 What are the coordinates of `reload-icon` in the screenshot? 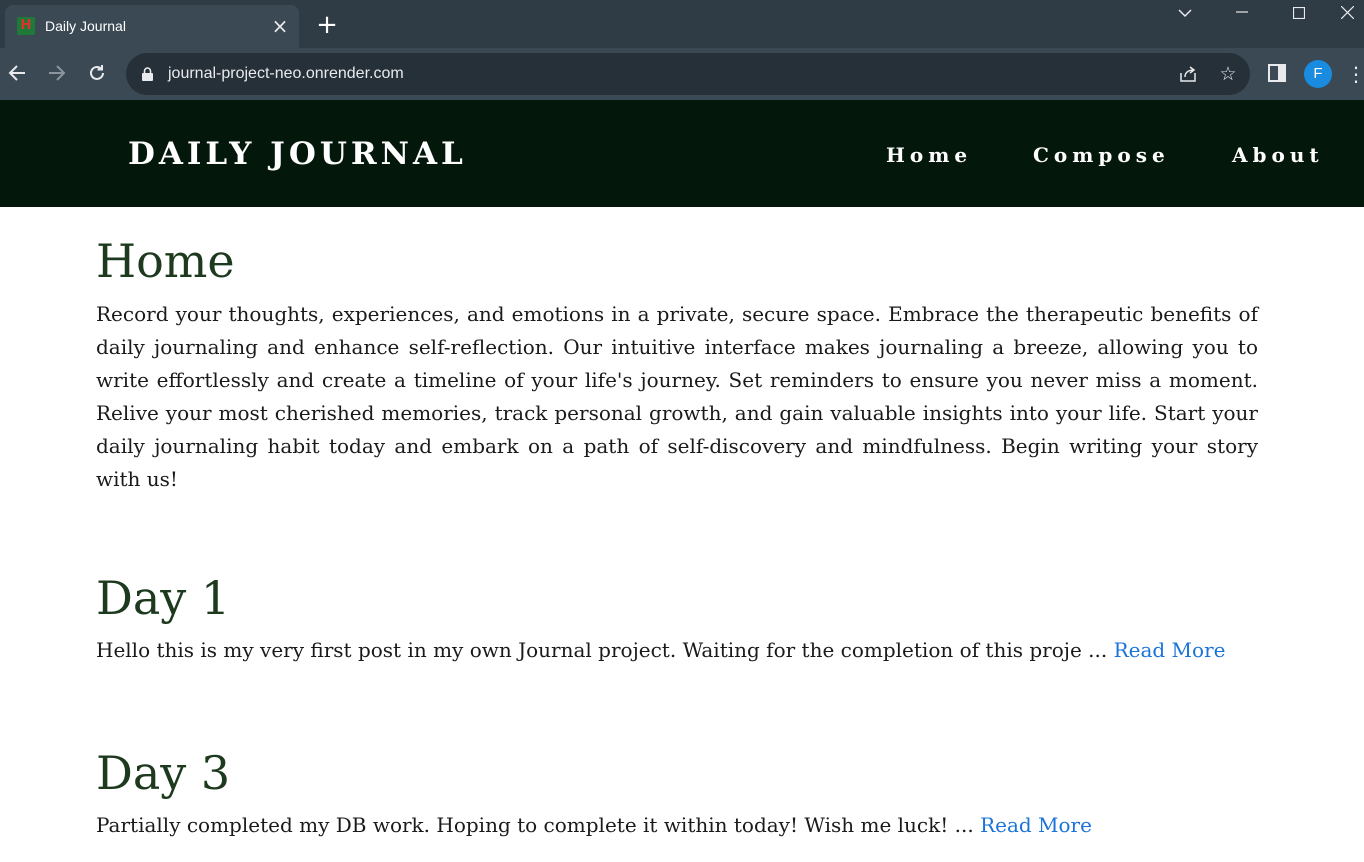 It's located at (97, 73).